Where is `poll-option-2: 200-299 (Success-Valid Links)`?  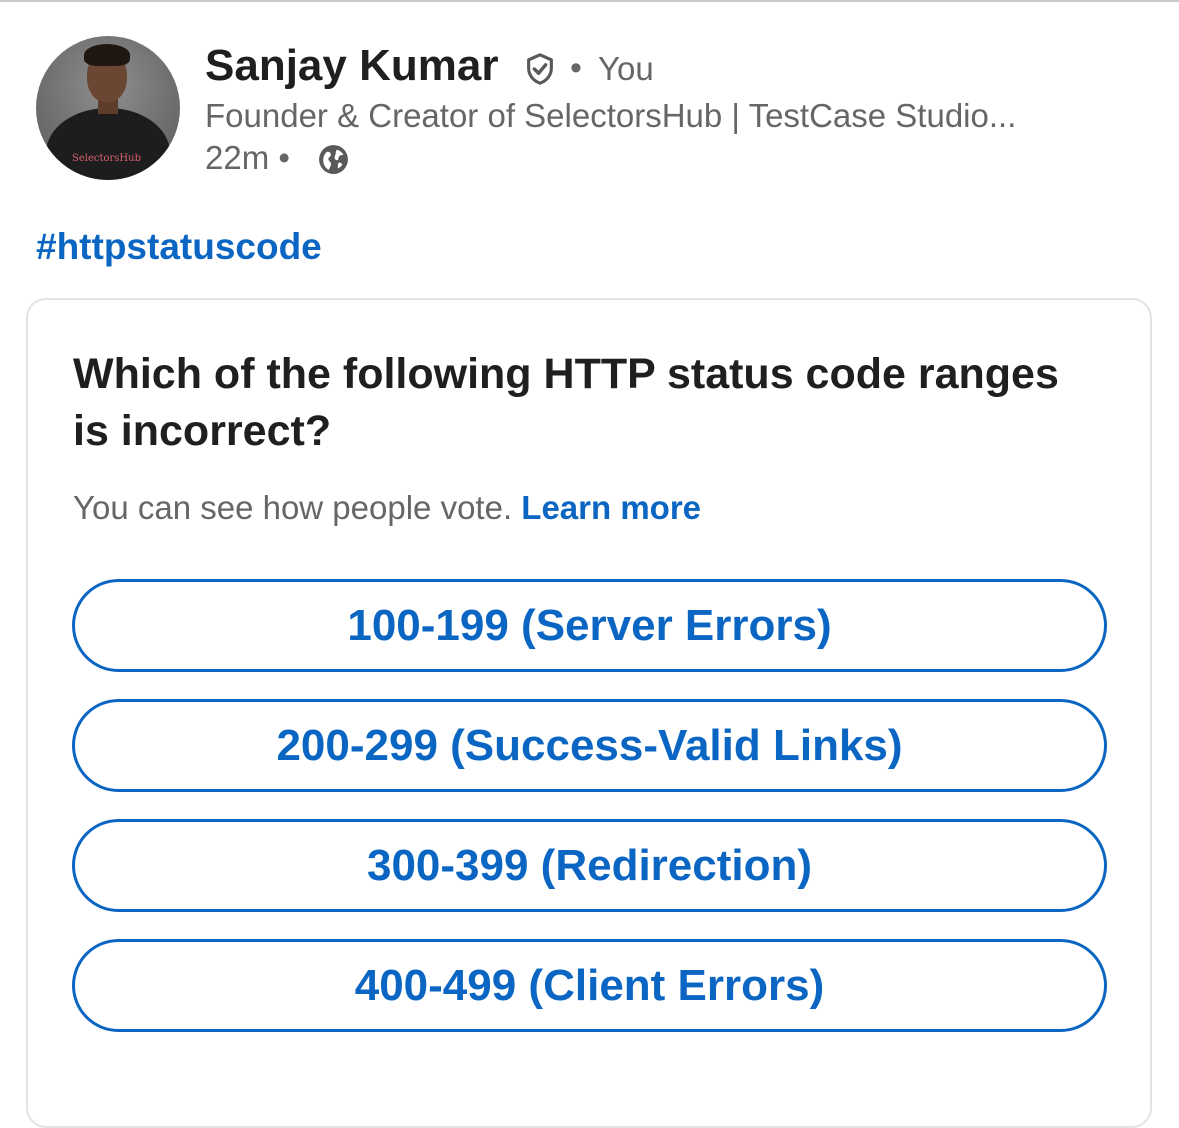
poll-option-2: 200-299 (Success-Valid Links) is located at coordinates (589, 745).